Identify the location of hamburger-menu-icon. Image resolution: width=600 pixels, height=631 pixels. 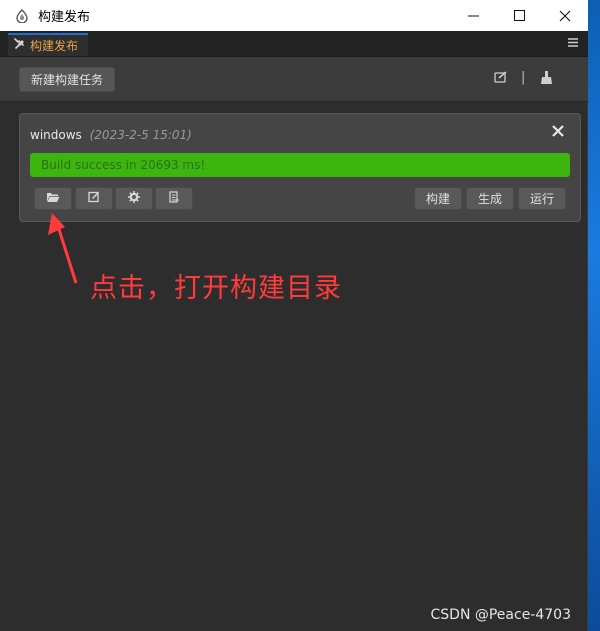
(573, 43).